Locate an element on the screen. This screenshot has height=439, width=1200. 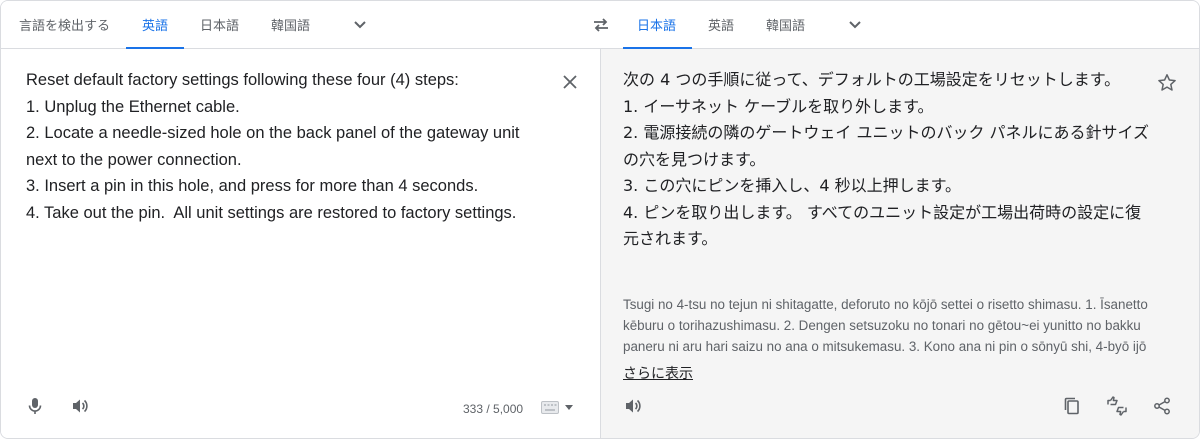
swap-languages-button is located at coordinates (601, 25).